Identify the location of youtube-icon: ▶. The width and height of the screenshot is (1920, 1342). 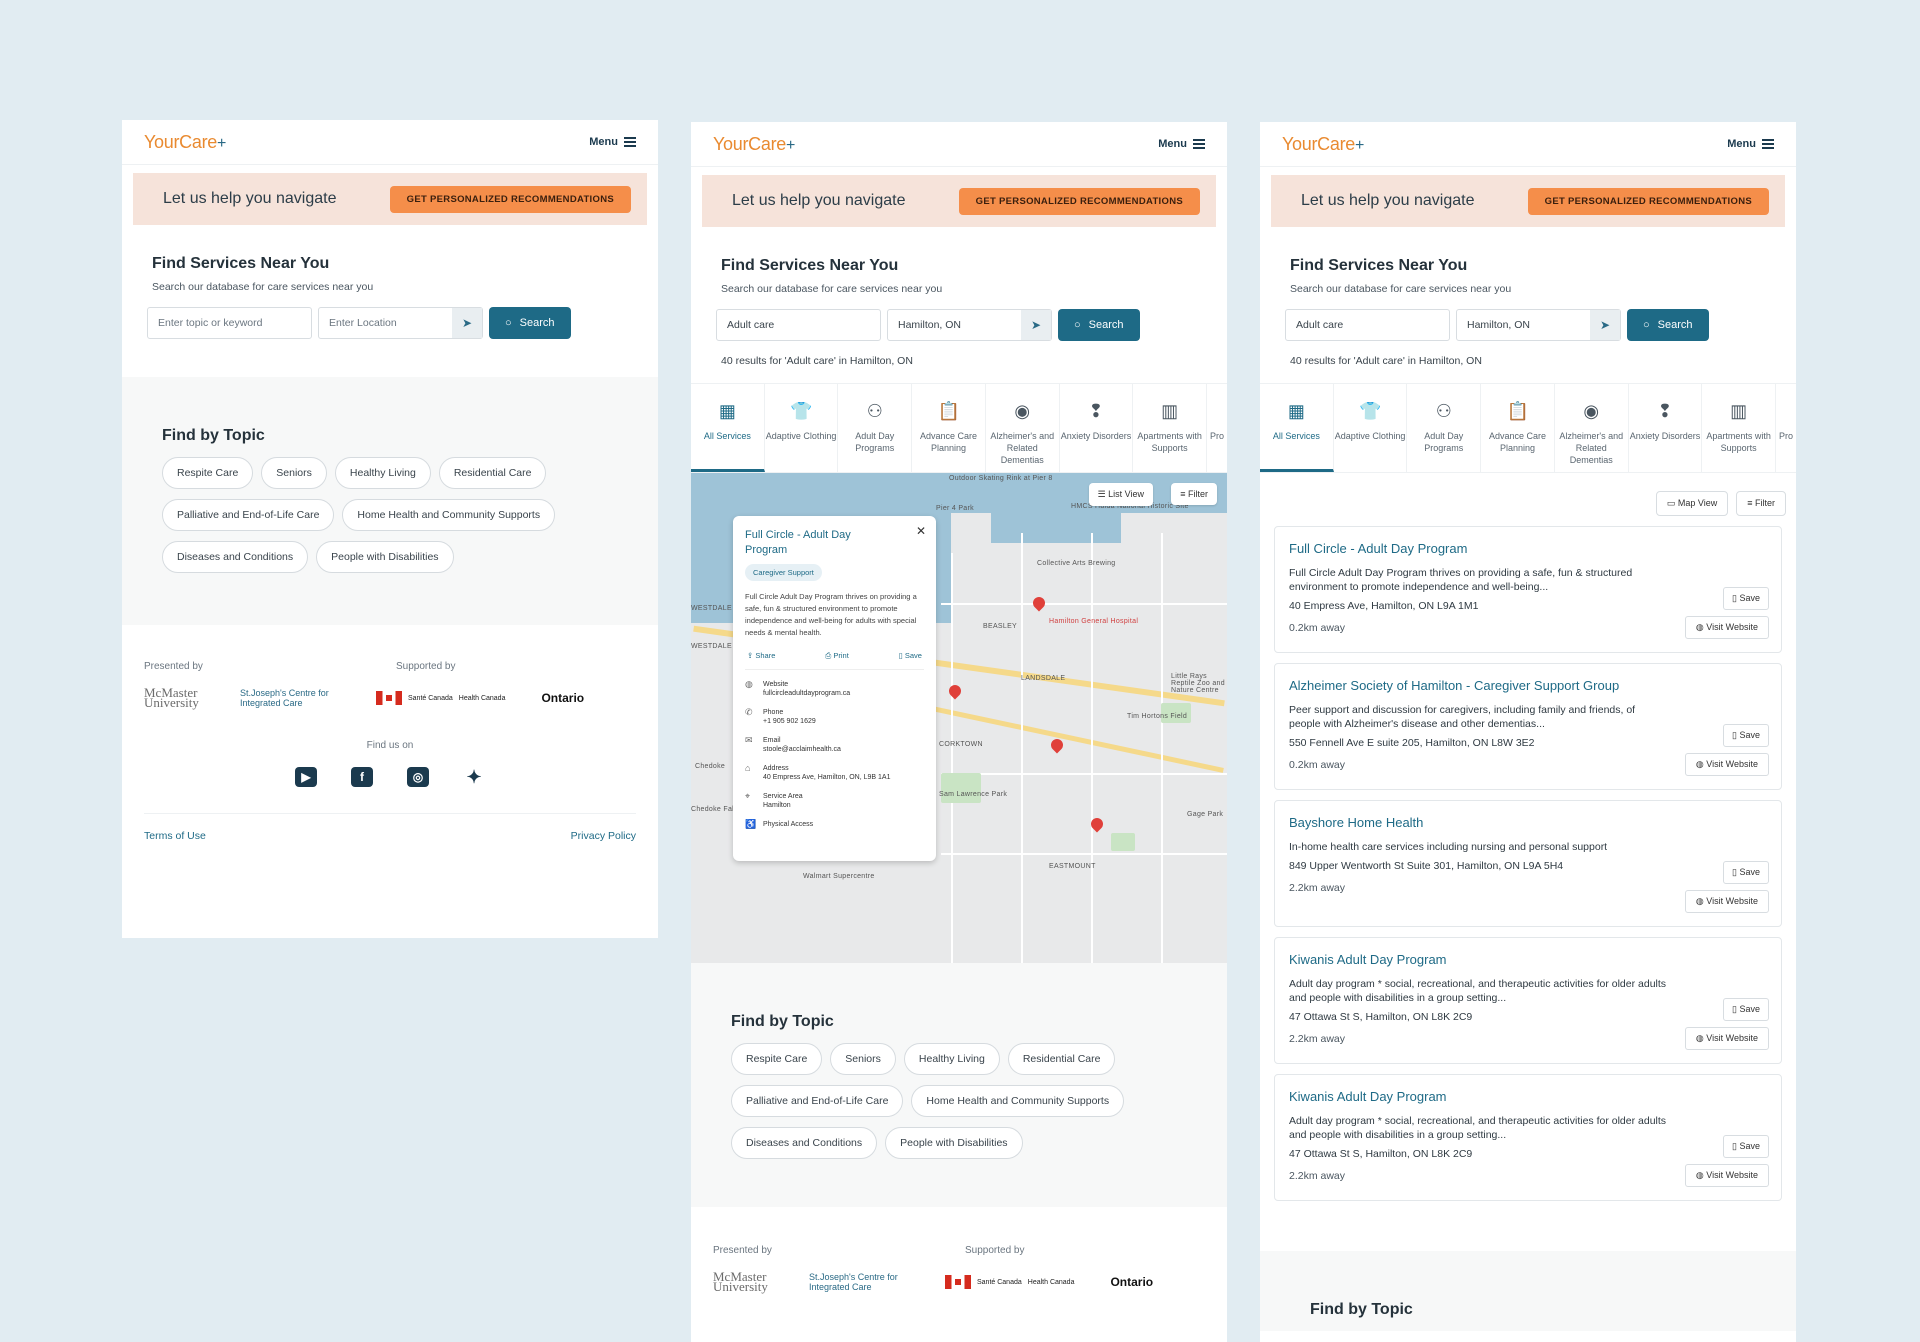
(306, 777).